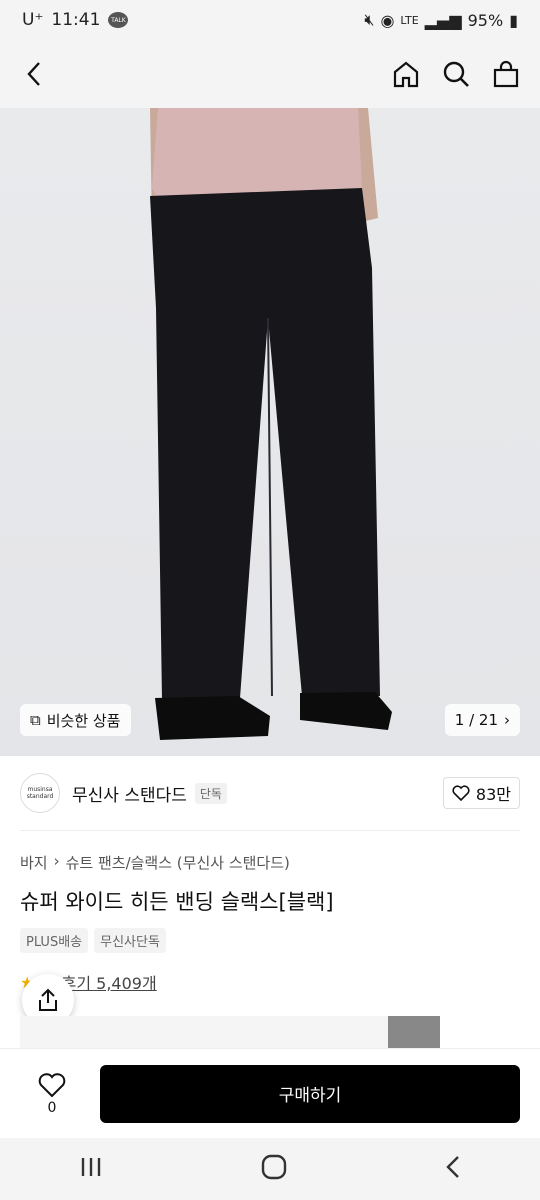  I want to click on wishlist-button: 0, so click(52, 1094).